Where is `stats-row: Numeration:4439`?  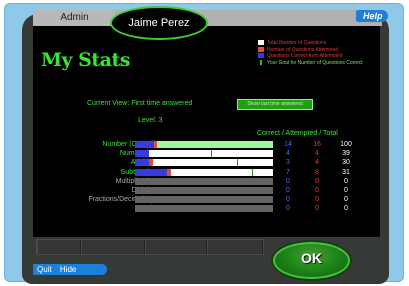 stats-row: Numeration:4439 is located at coordinates (210, 153).